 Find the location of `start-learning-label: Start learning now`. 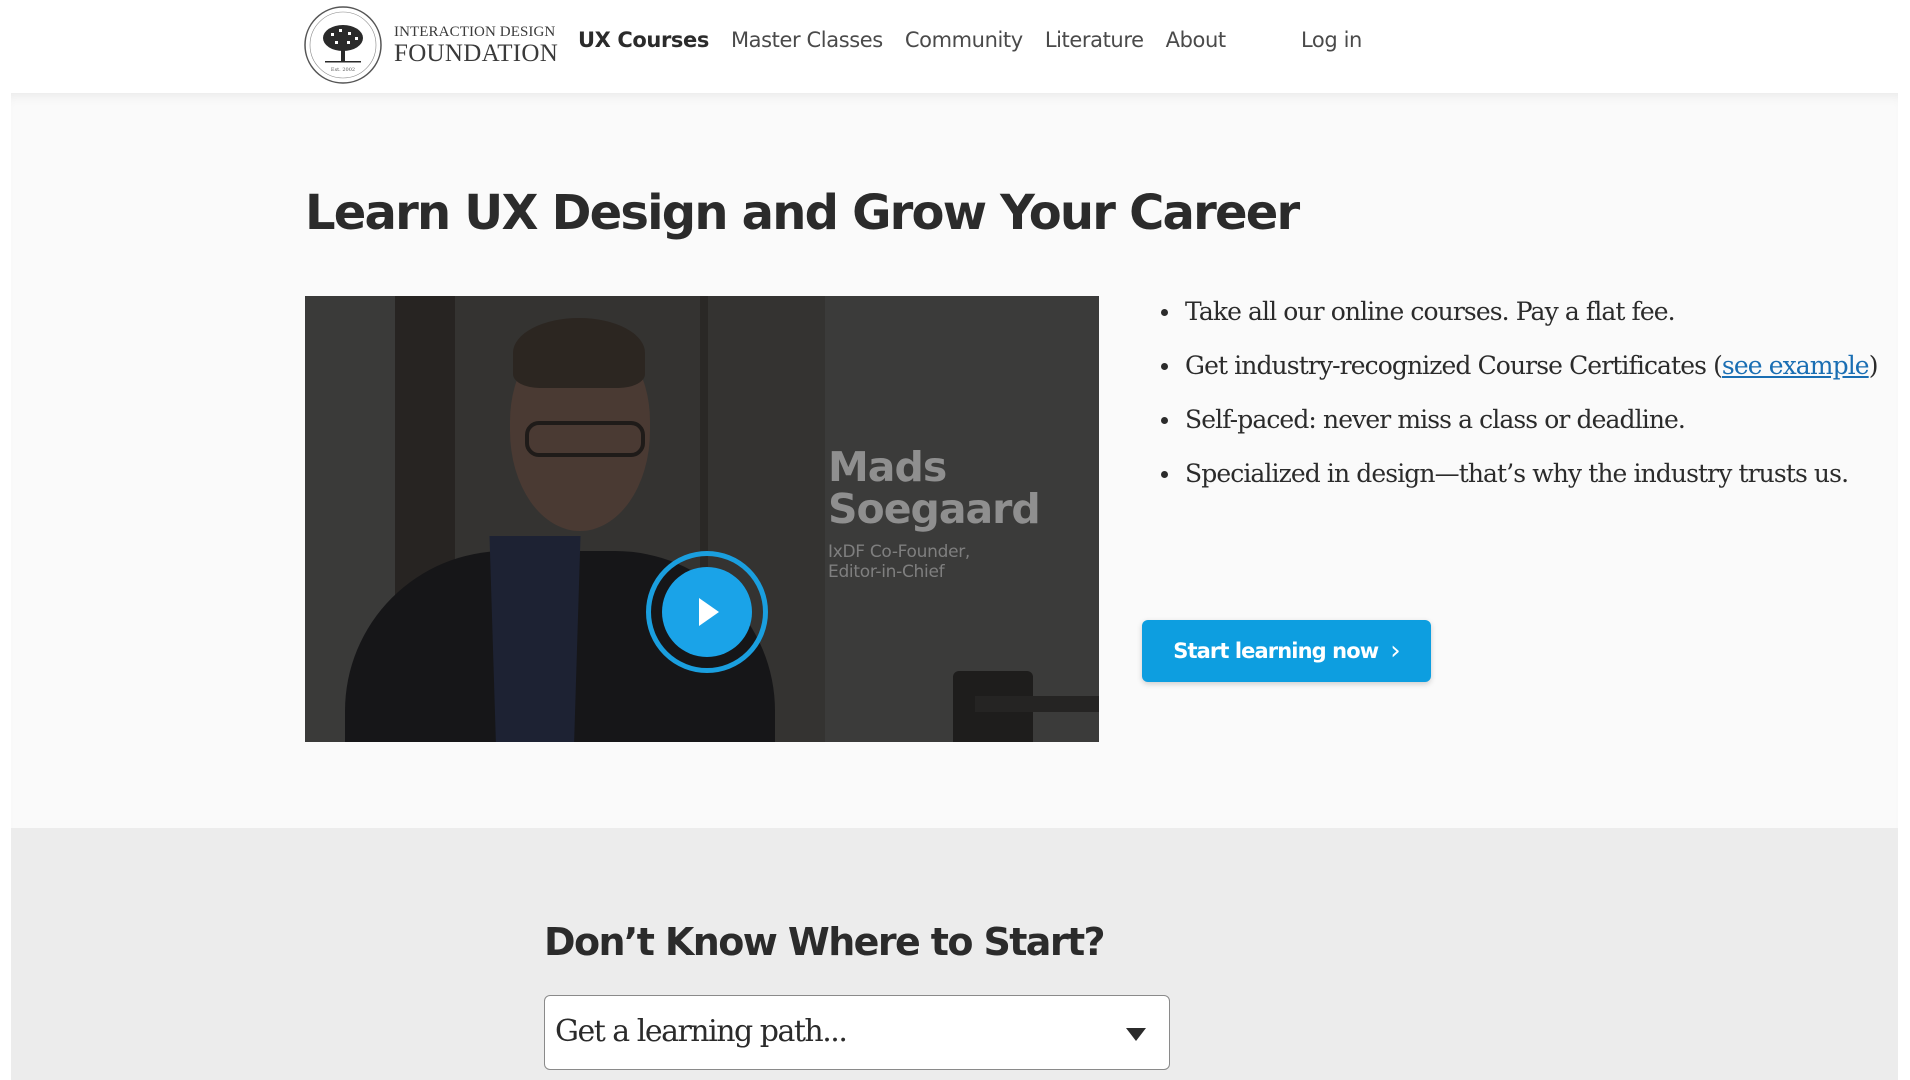

start-learning-label: Start learning now is located at coordinates (1276, 651).